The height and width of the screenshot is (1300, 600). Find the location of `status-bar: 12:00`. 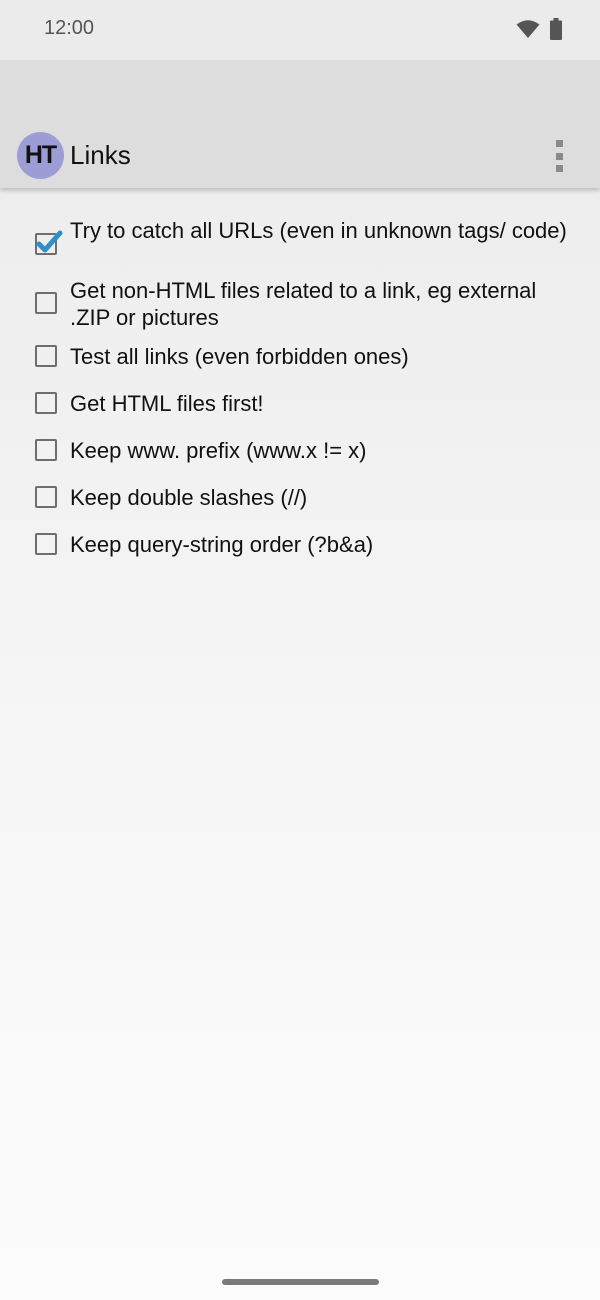

status-bar: 12:00 is located at coordinates (300, 30).